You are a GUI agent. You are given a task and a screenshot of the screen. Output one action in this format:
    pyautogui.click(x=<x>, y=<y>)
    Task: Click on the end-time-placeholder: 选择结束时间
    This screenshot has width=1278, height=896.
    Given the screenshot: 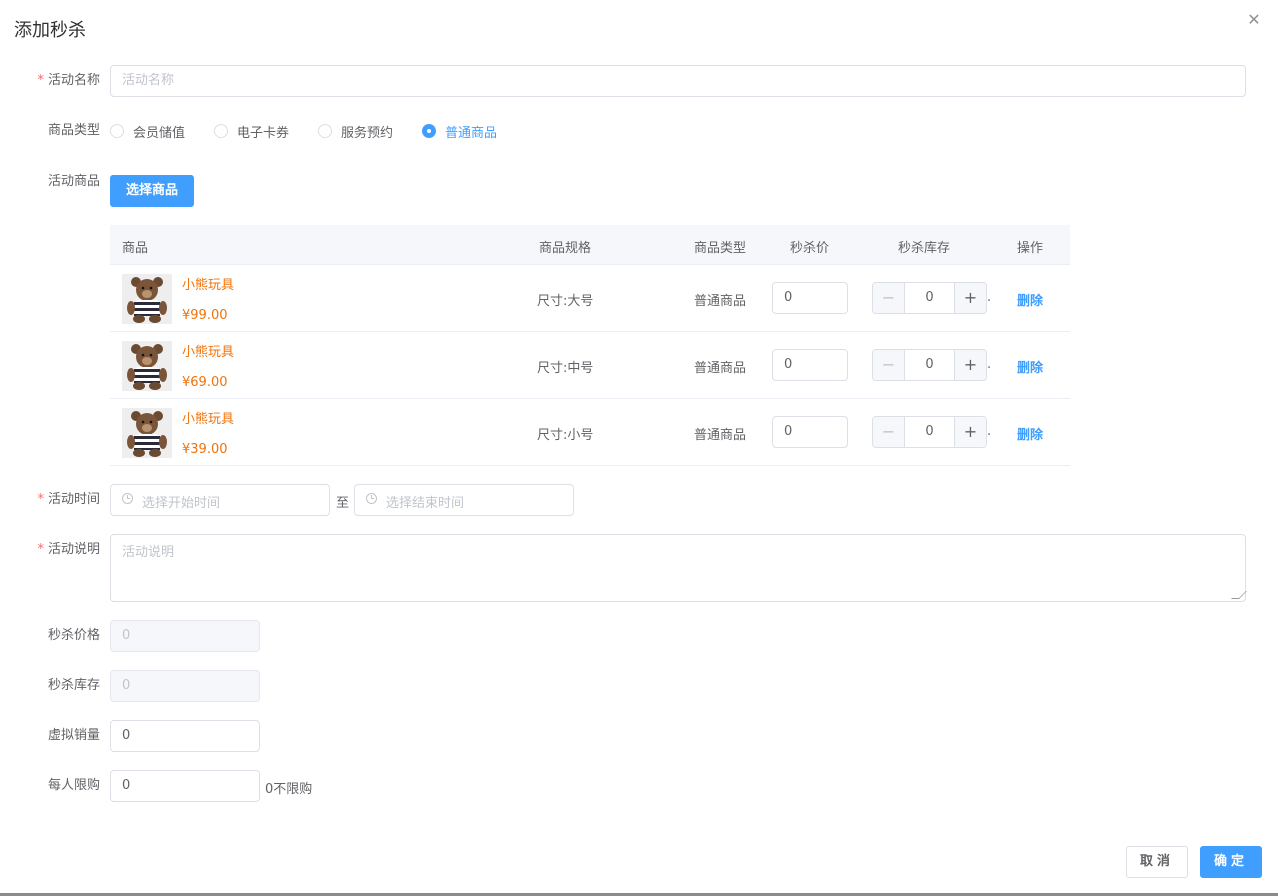 What is the action you would take?
    pyautogui.click(x=425, y=503)
    